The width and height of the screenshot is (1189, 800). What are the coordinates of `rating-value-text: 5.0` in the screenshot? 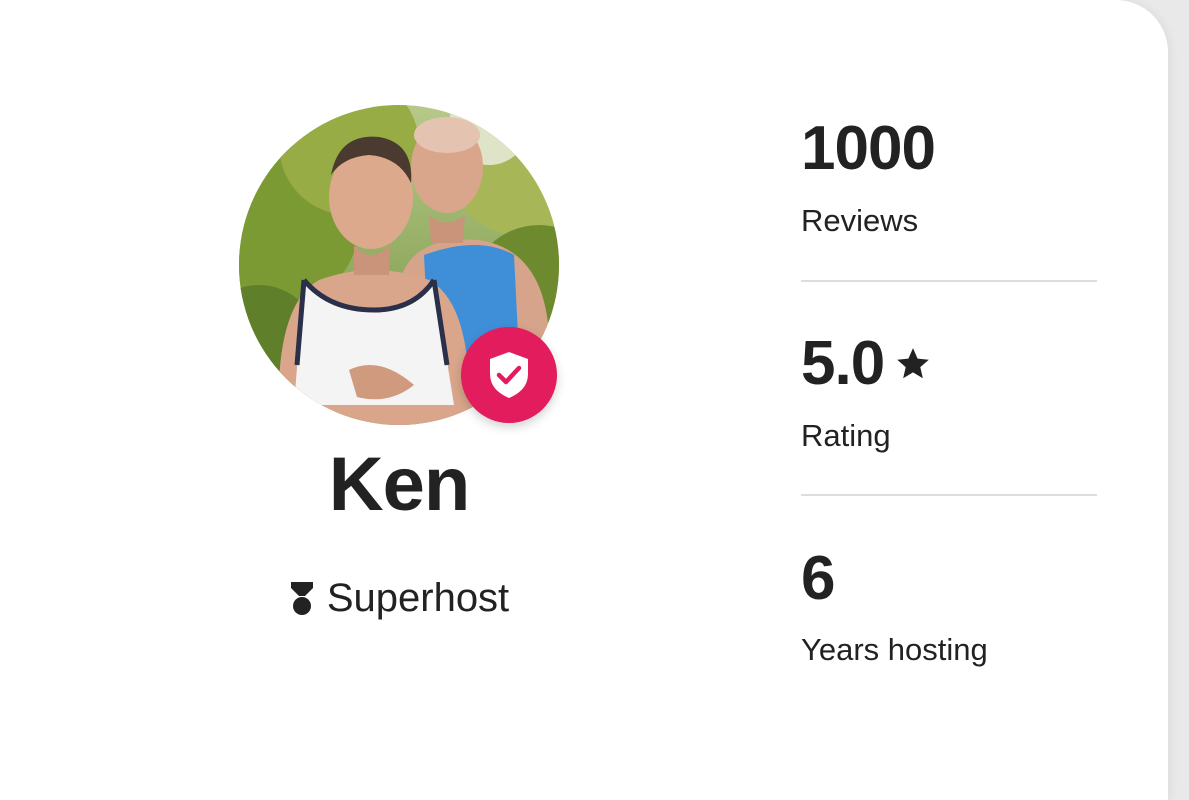 It's located at (843, 363).